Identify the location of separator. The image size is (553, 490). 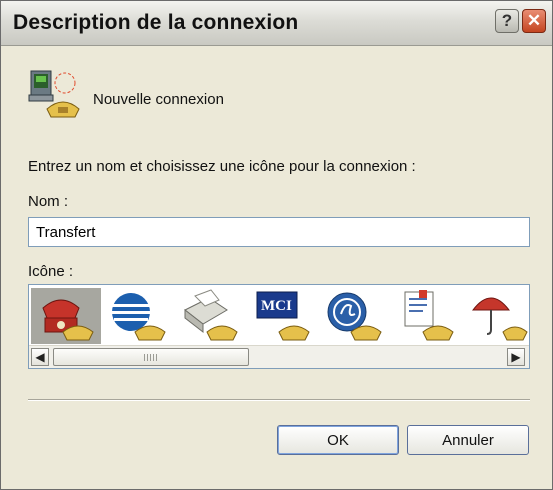
(279, 400).